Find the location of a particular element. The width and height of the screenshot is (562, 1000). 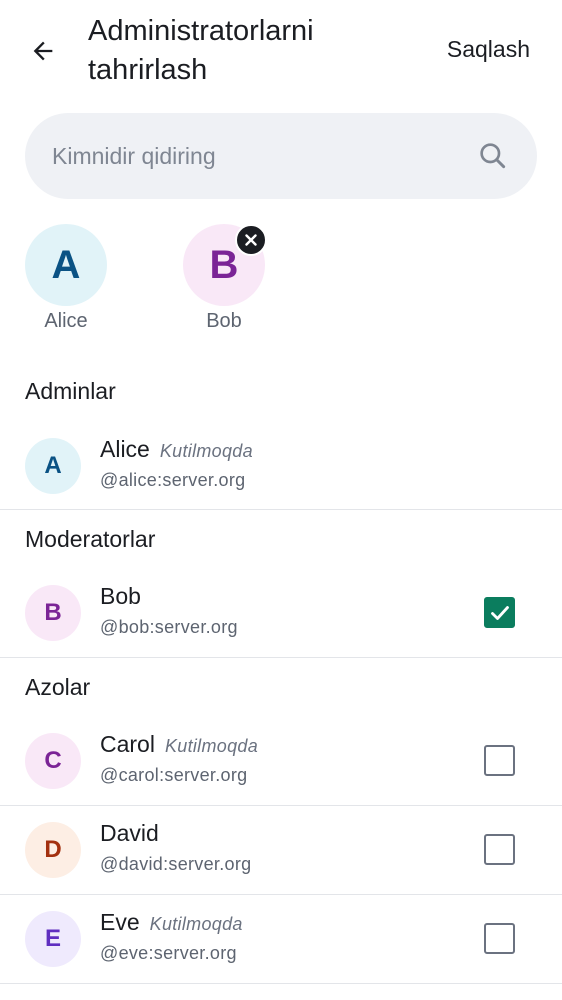

member-name-text: Carol is located at coordinates (127, 744).